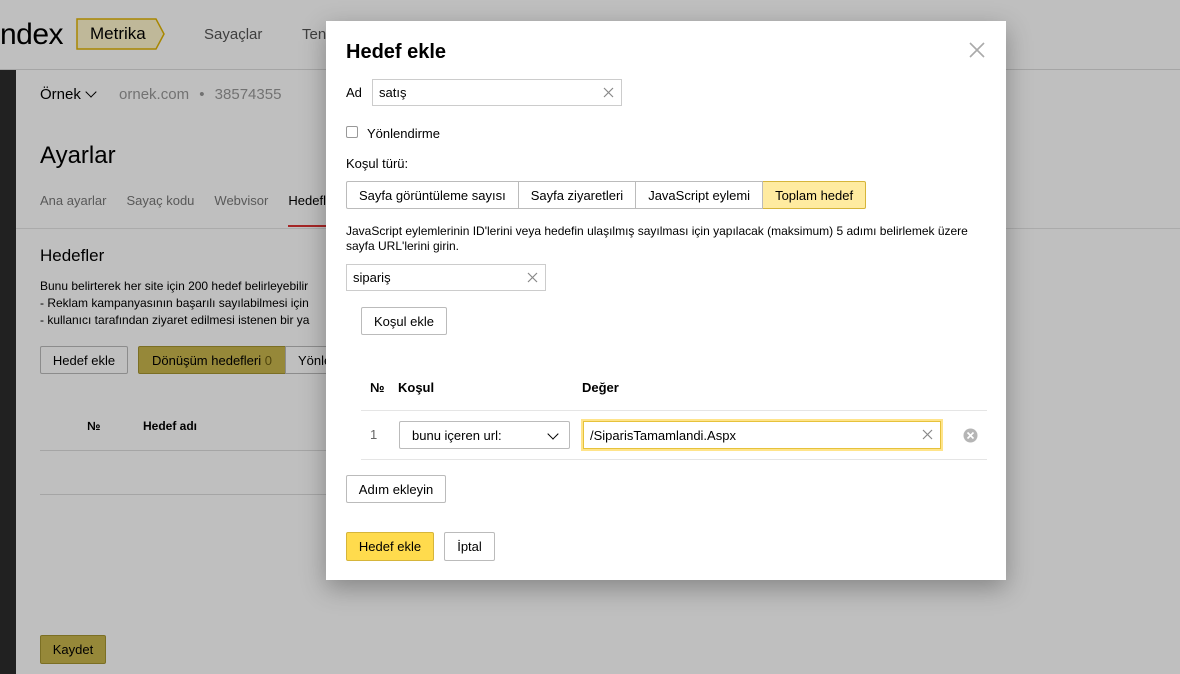  I want to click on goal-name-value: satış, so click(393, 92).